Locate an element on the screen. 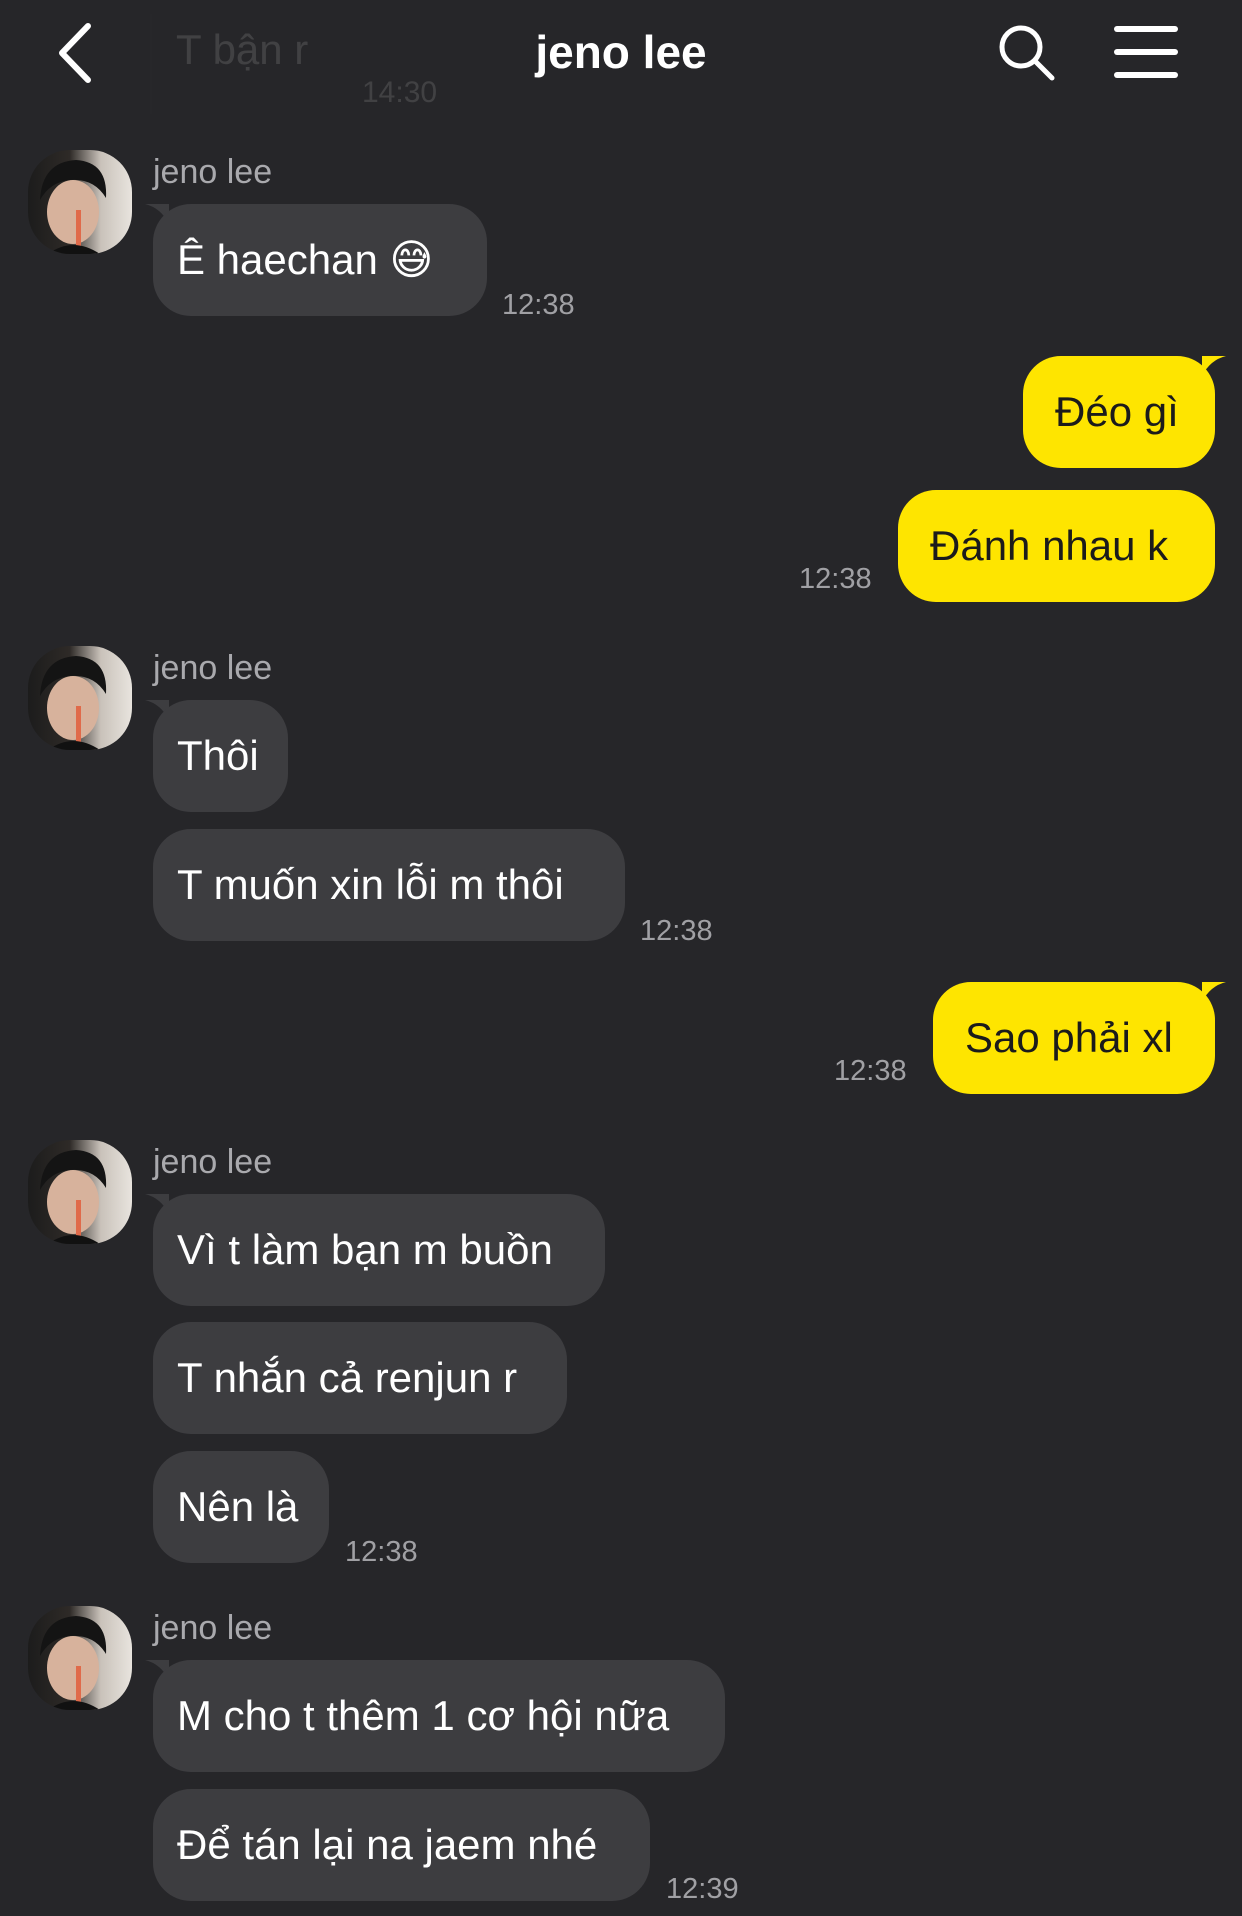  incoming-message-bubble: T muốn xin lỗi m thôi is located at coordinates (389, 885).